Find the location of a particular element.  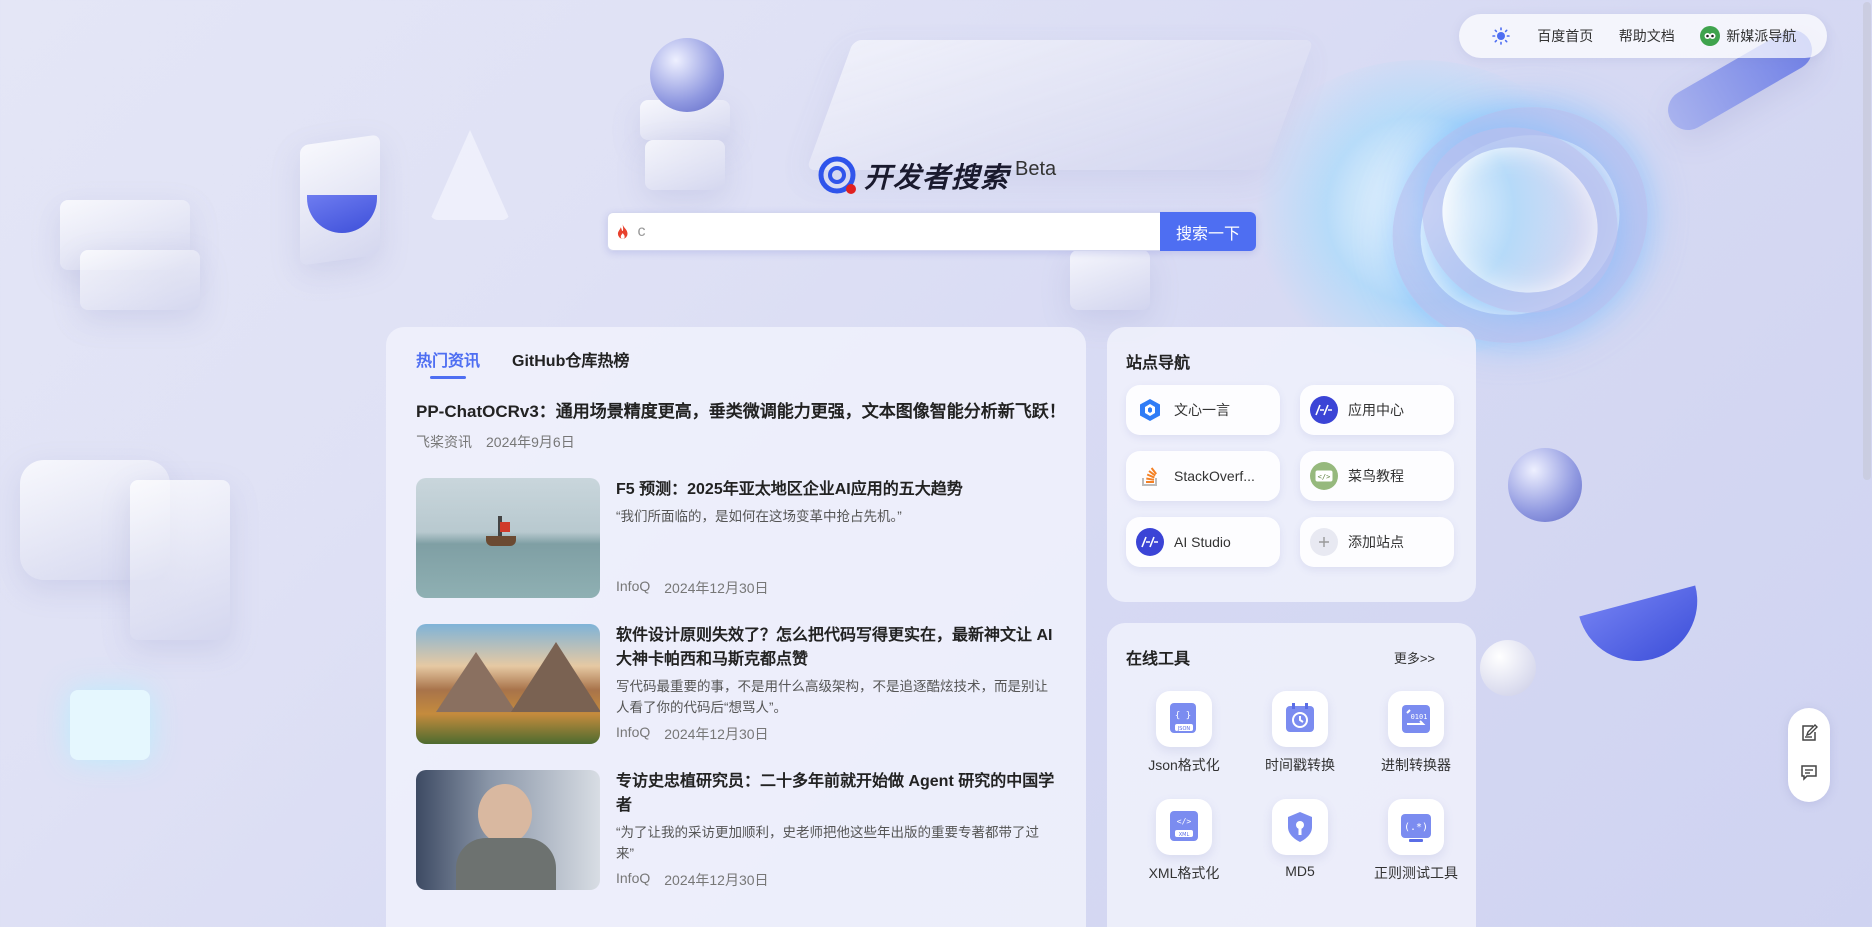

brand-title: 开发者搜索 is located at coordinates (937, 177).